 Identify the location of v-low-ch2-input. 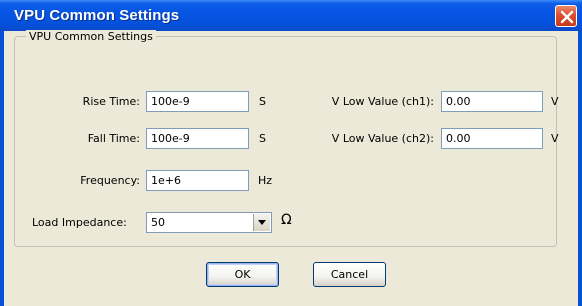
(492, 138).